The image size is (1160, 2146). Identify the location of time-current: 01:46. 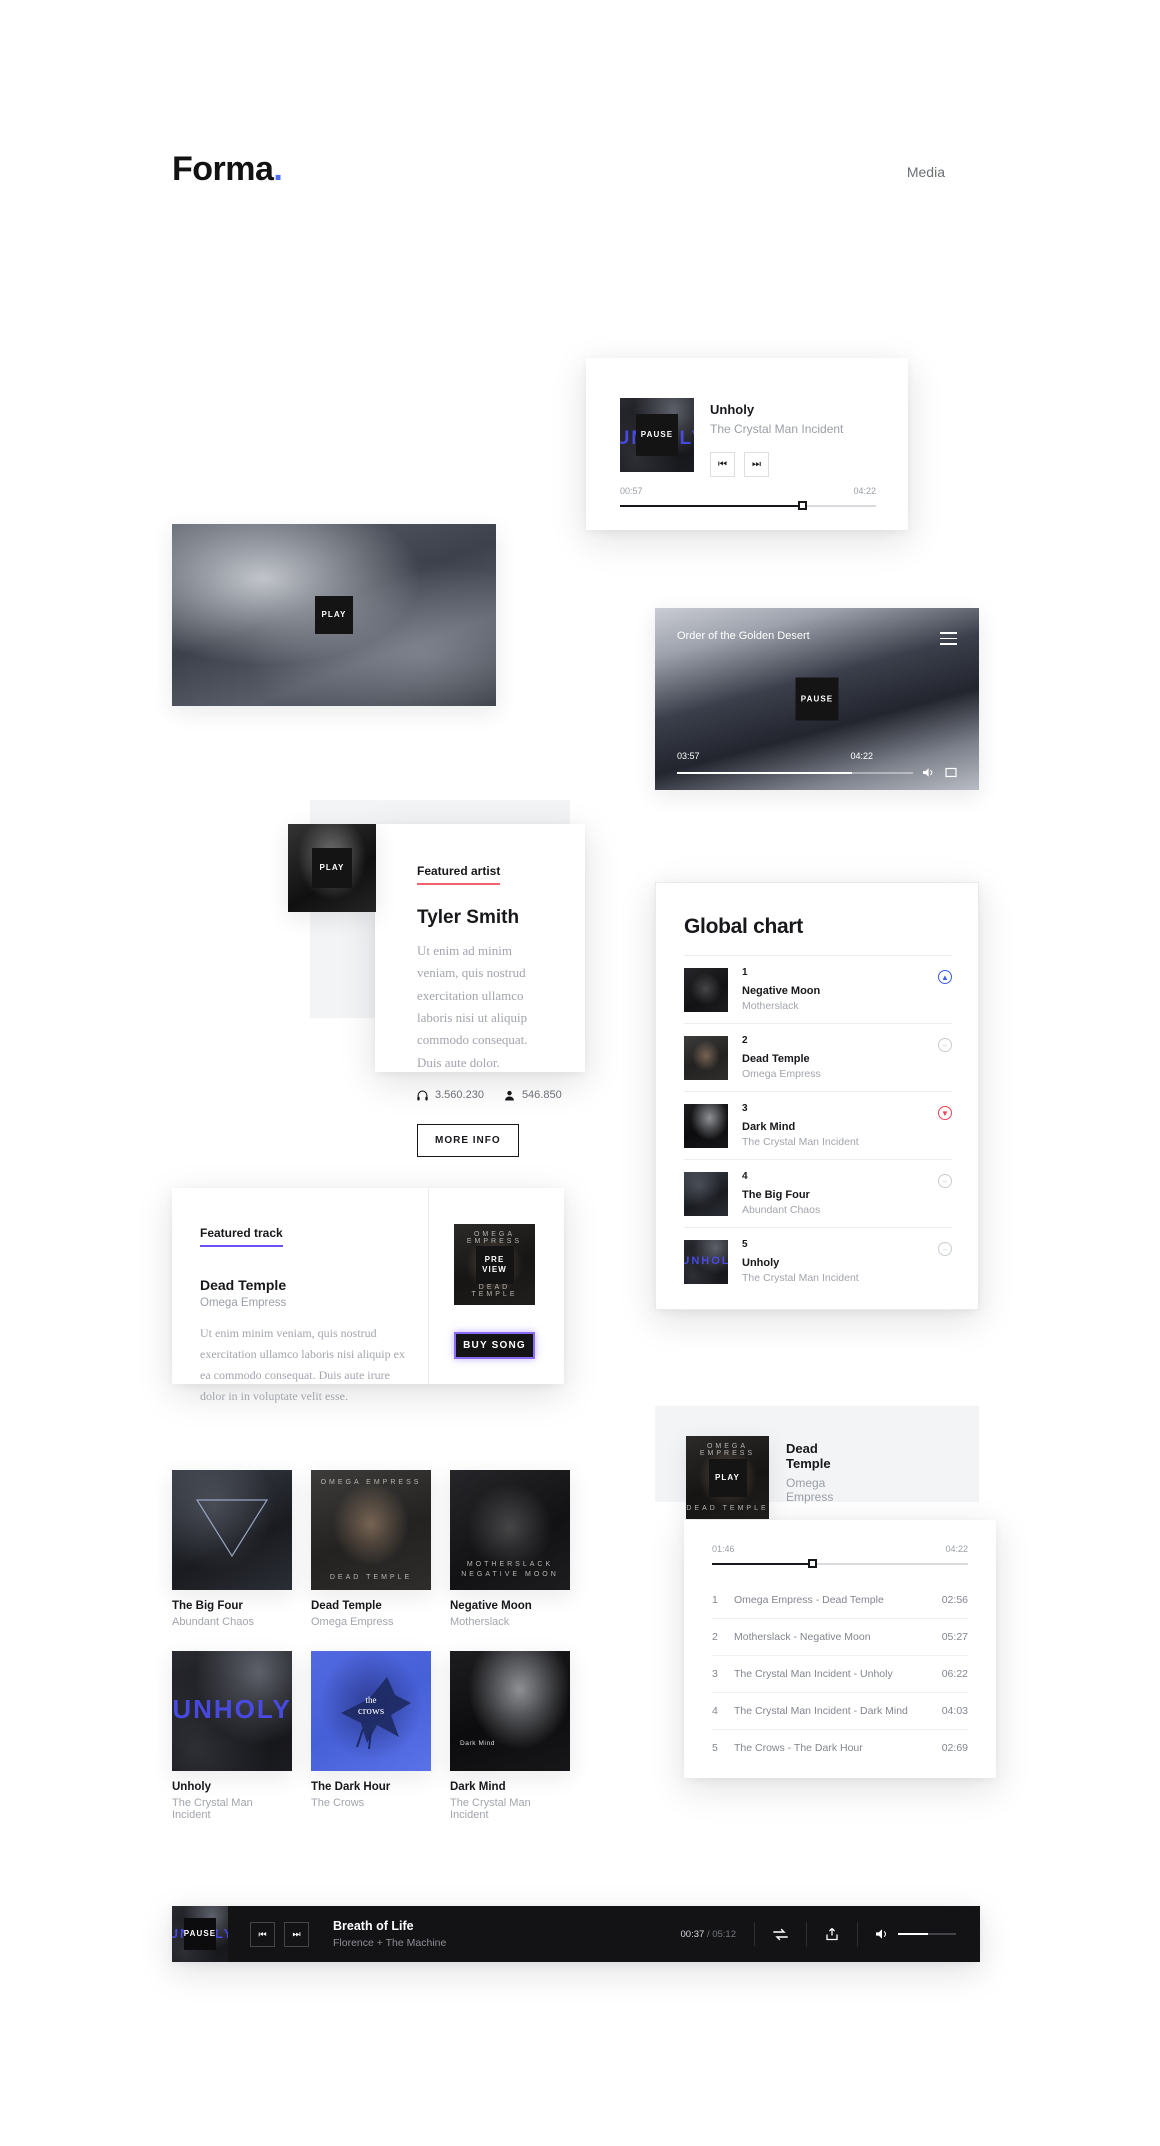
(723, 1549).